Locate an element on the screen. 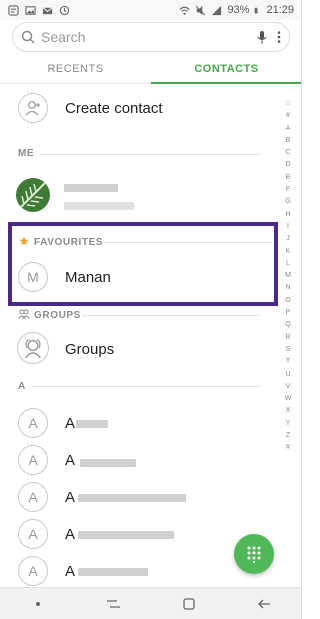  index-letter: W is located at coordinates (288, 399).